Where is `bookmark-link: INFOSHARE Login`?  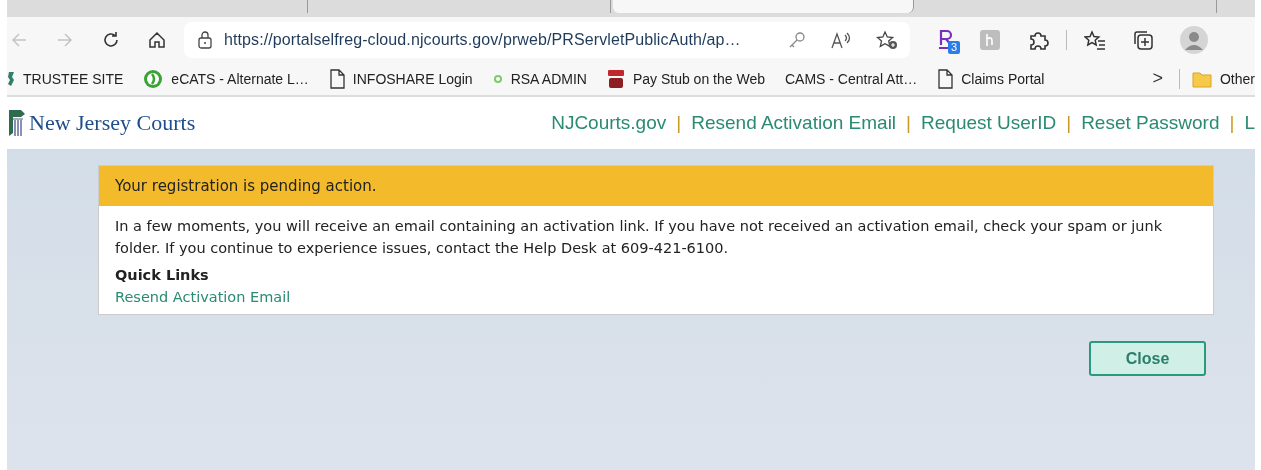 bookmark-link: INFOSHARE Login is located at coordinates (400, 78).